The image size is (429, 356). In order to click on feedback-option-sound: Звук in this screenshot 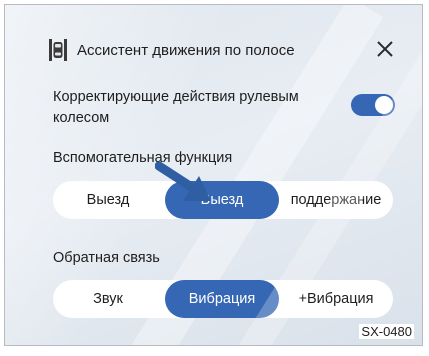, I will do `click(108, 299)`.